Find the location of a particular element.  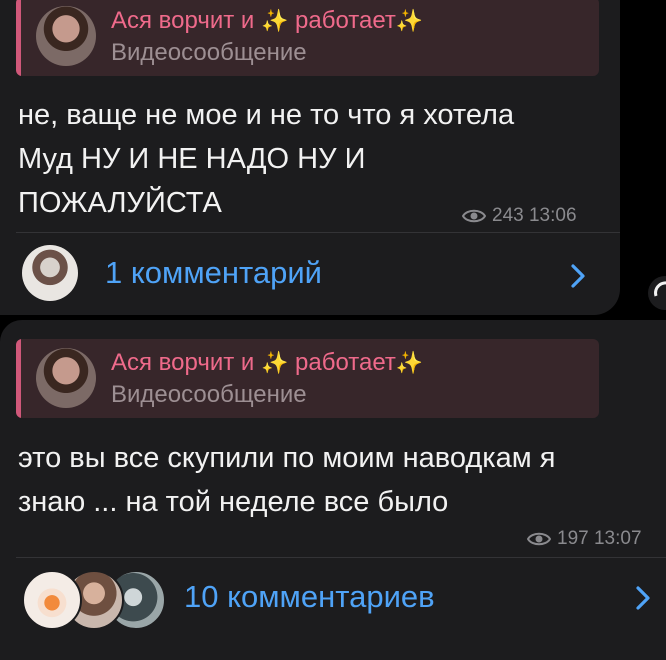

comments-link: 10 комментариев is located at coordinates (309, 597).